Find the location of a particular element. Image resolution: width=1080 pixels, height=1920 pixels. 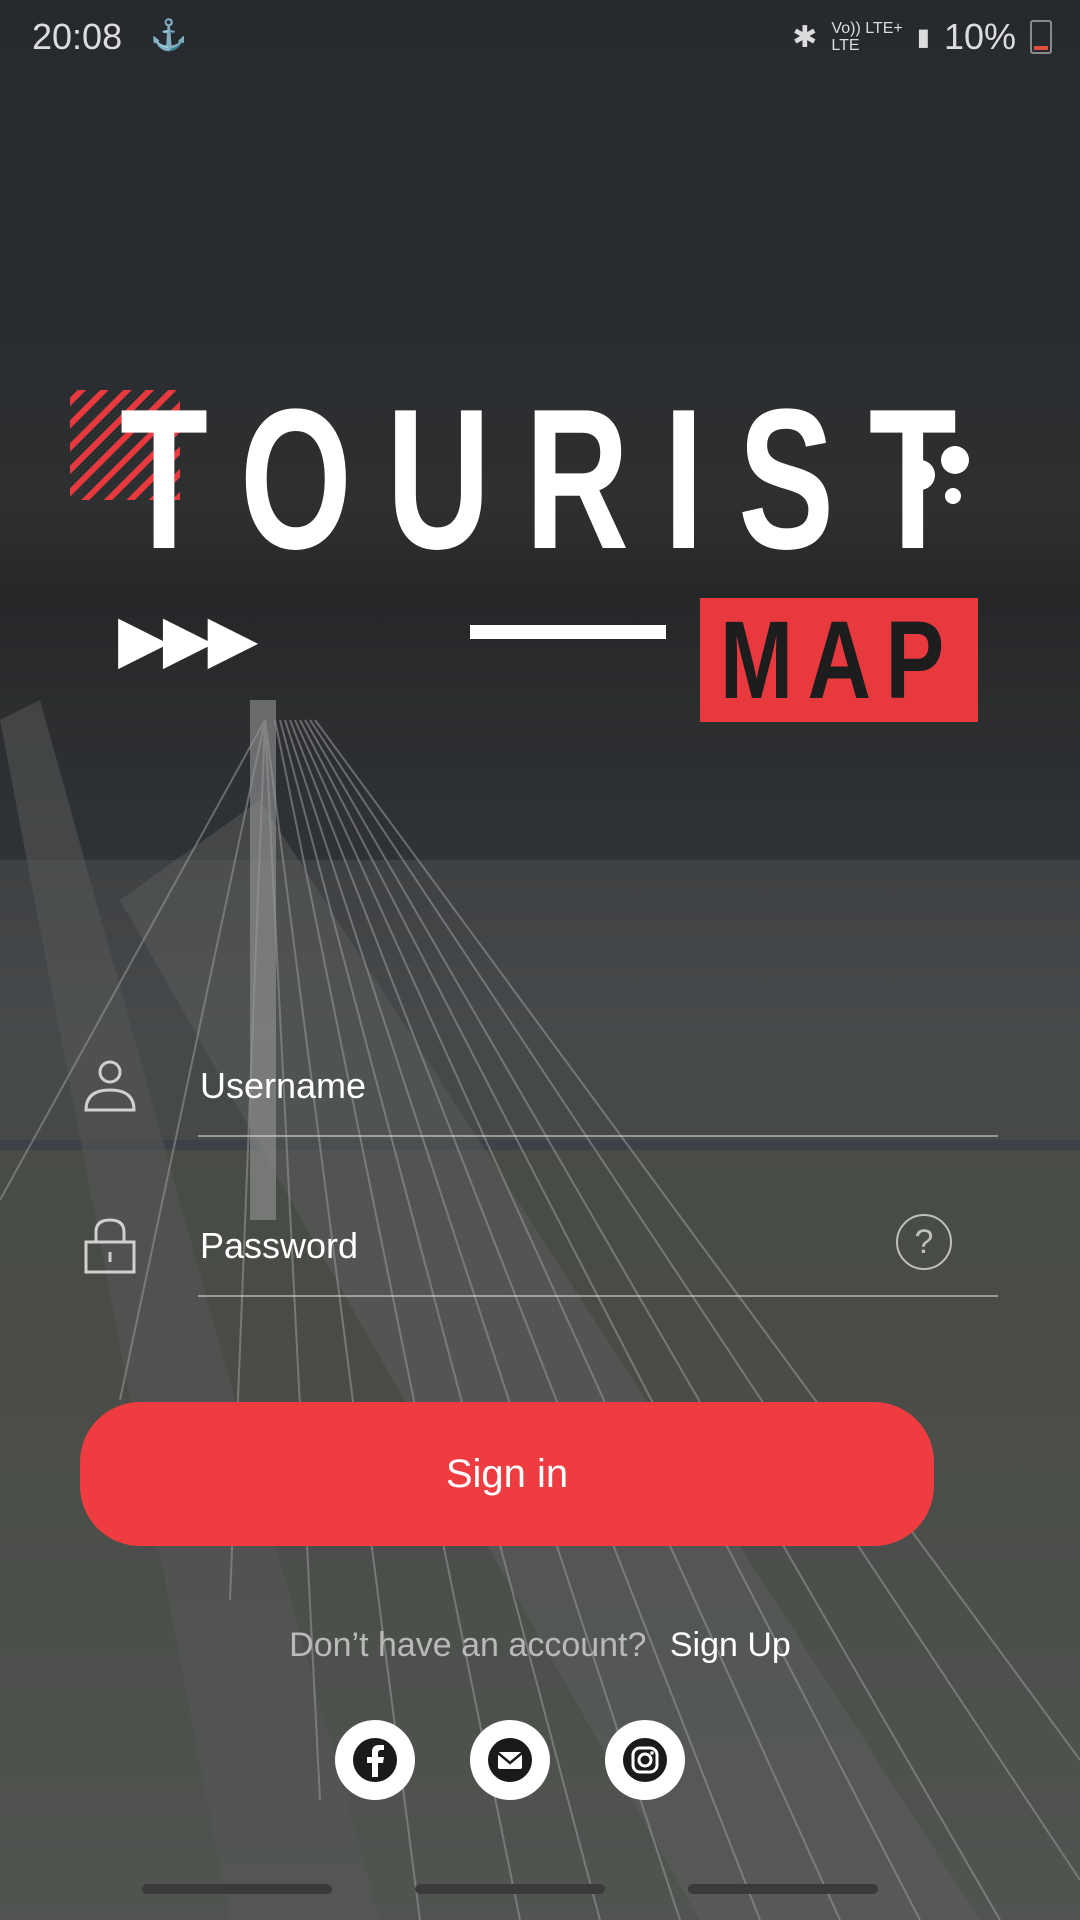

password-help-button: ? is located at coordinates (924, 1242).